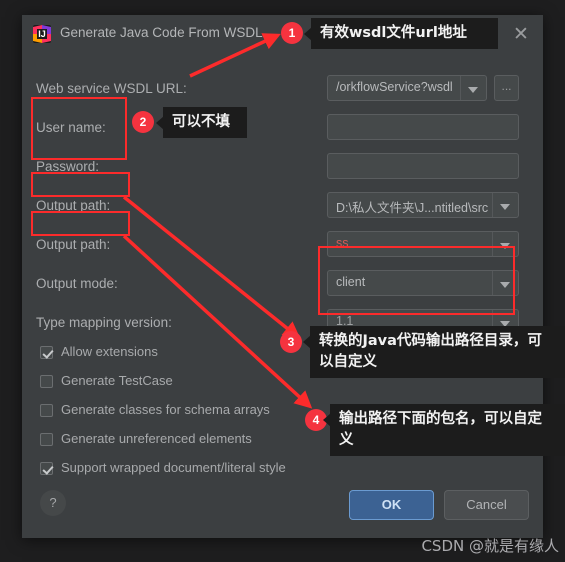  I want to click on intellij-idea-icon: IJ, so click(42, 34).